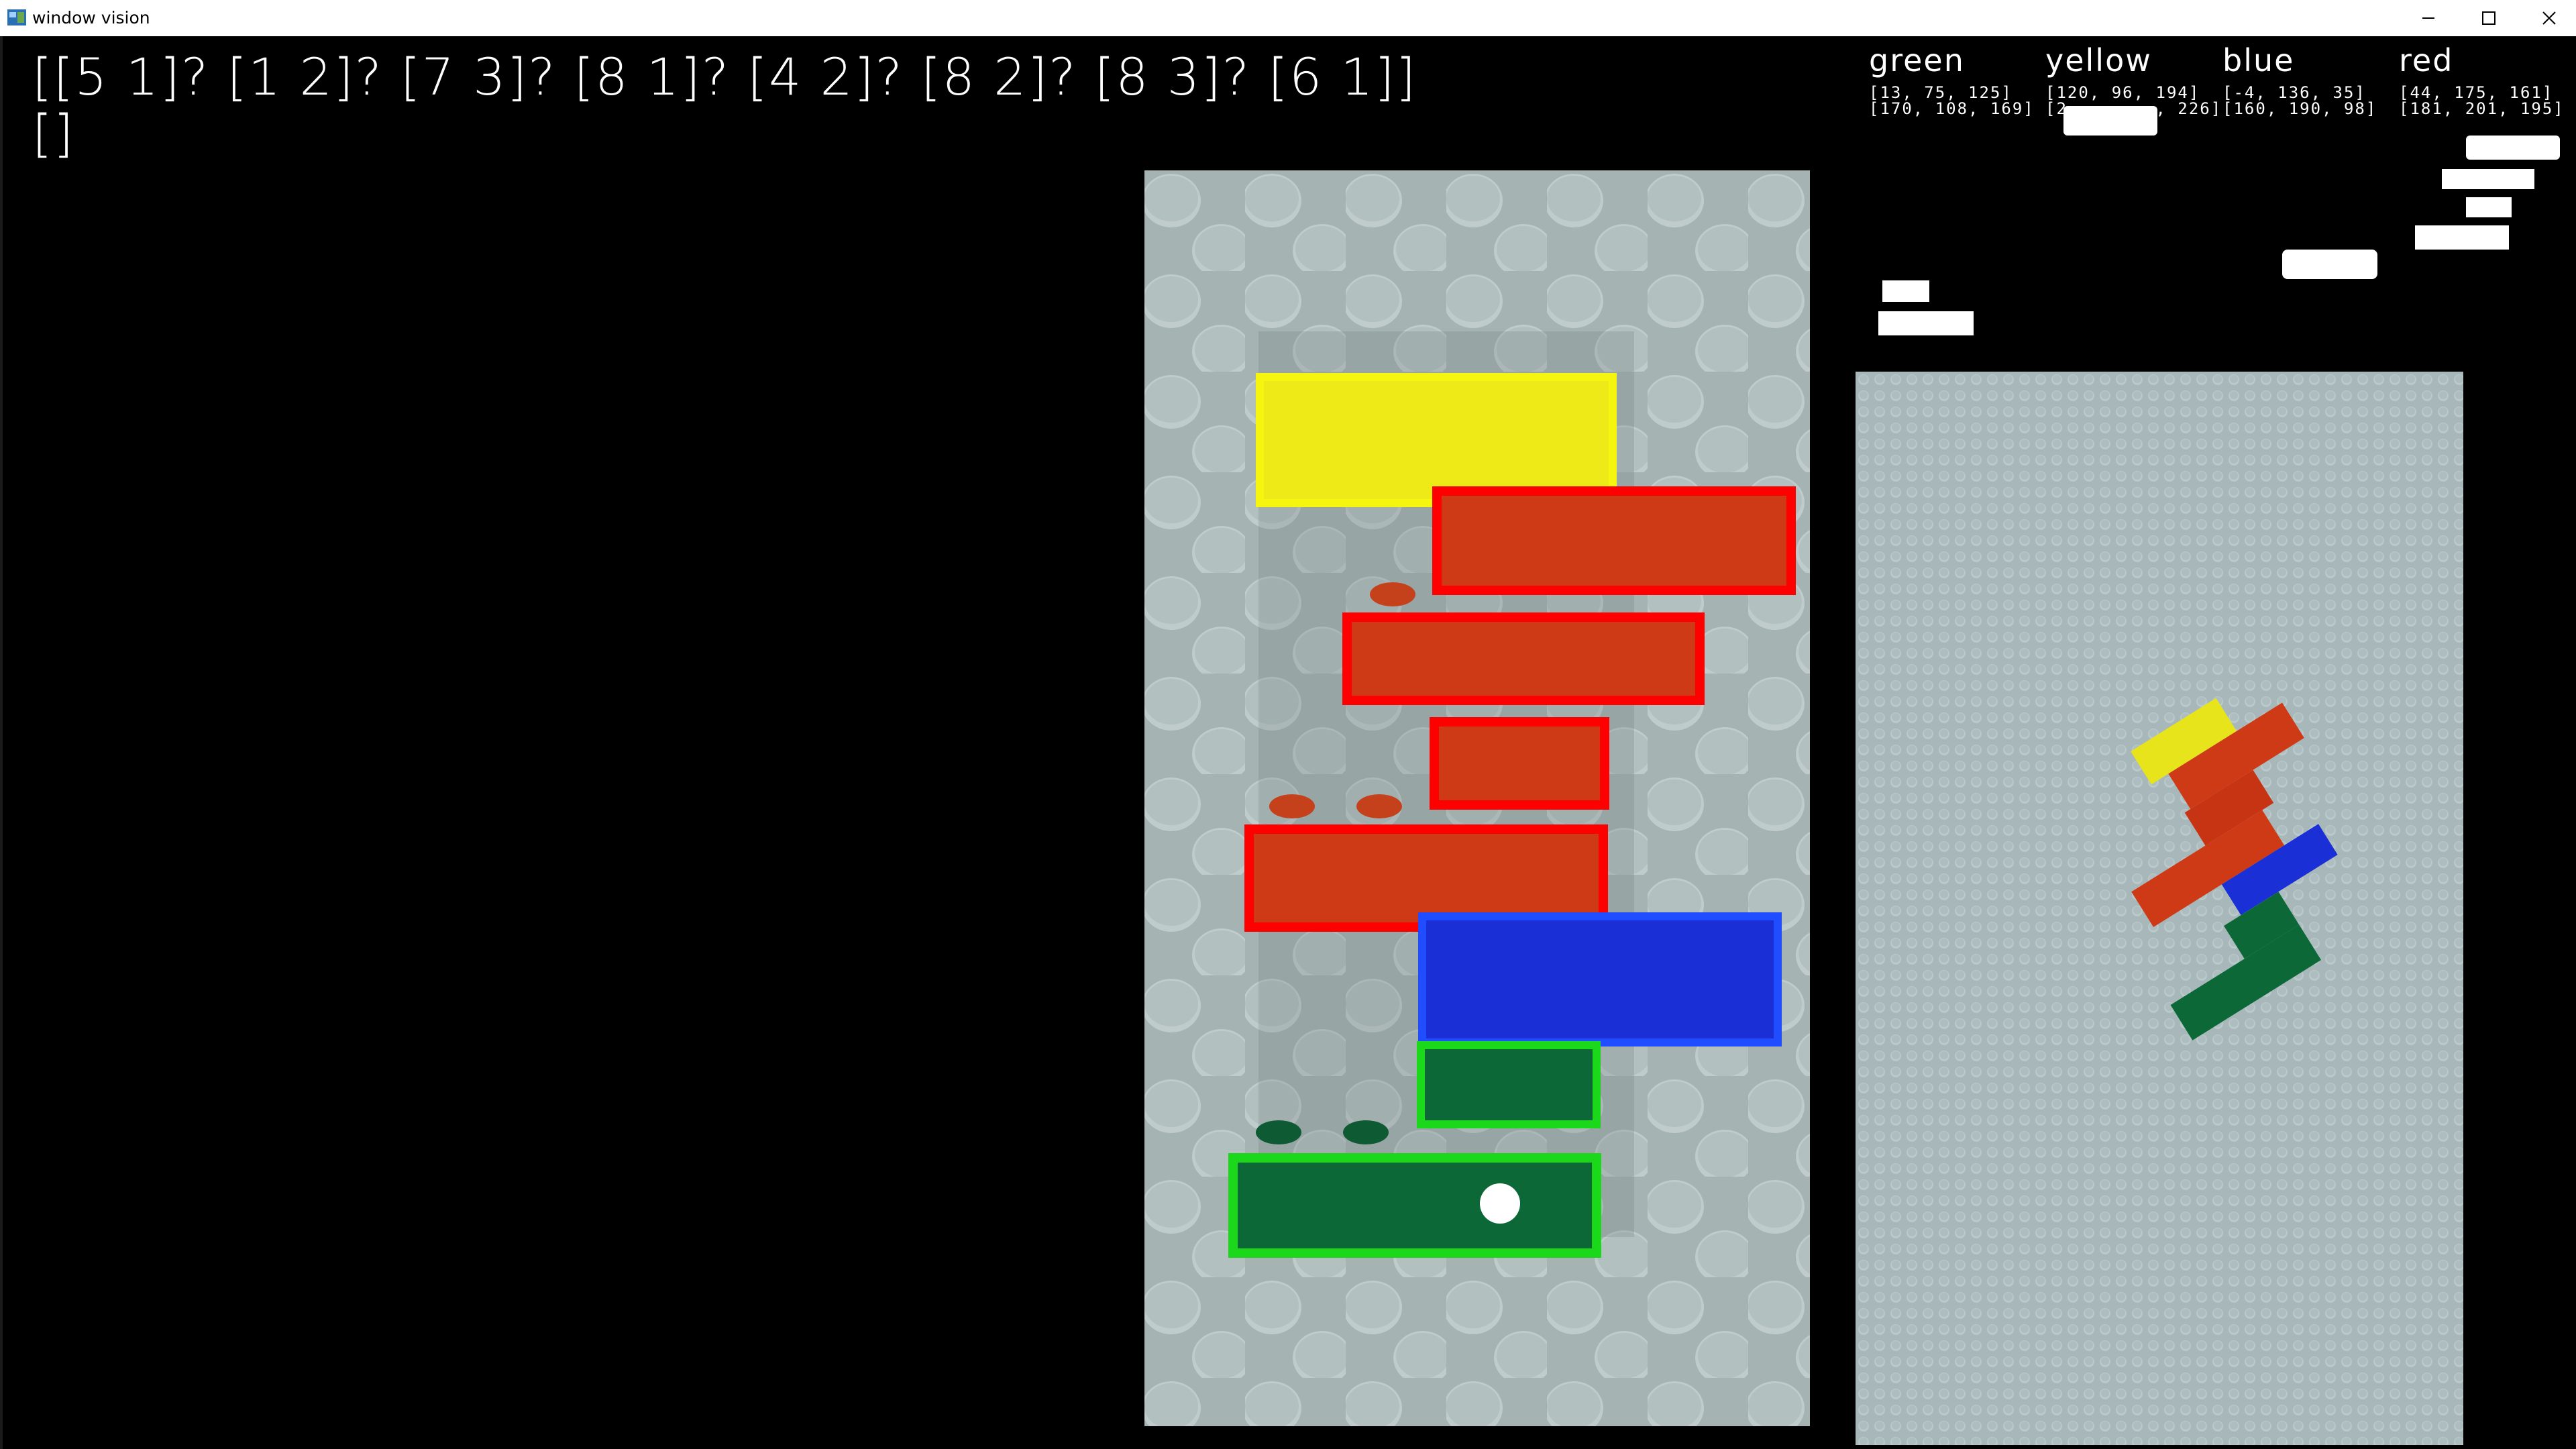  I want to click on window-title: window vision, so click(91, 18).